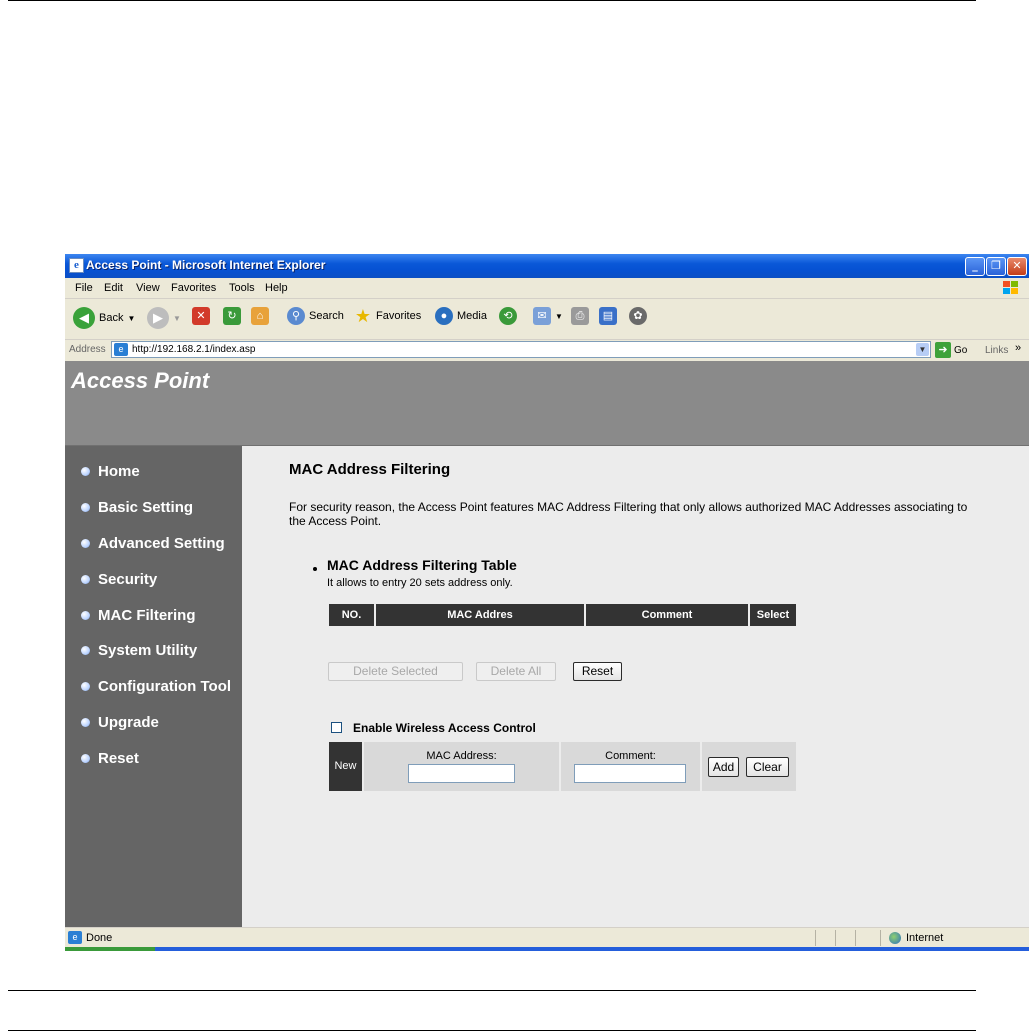 The width and height of the screenshot is (1029, 1032). I want to click on address-dropdown-icon: ▼, so click(922, 349).